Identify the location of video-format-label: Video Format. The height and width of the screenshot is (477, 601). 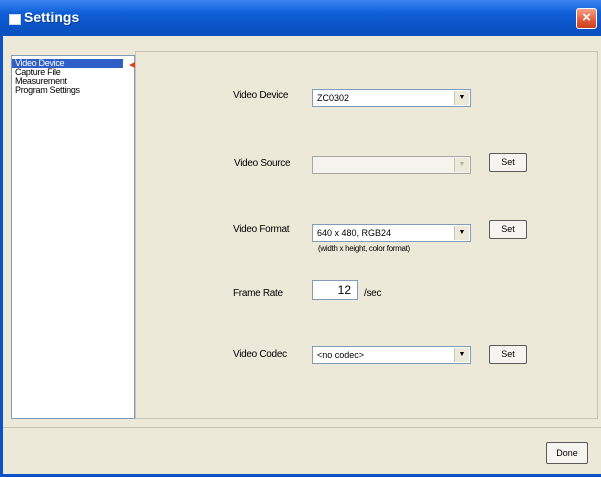
(261, 229).